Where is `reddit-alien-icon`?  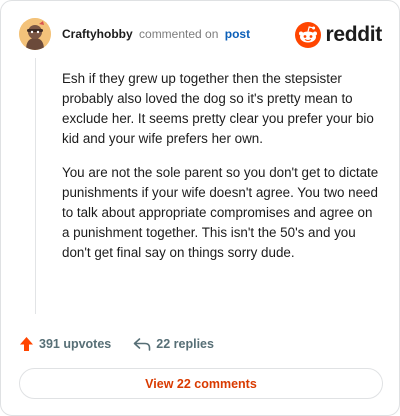
reddit-alien-icon is located at coordinates (308, 35).